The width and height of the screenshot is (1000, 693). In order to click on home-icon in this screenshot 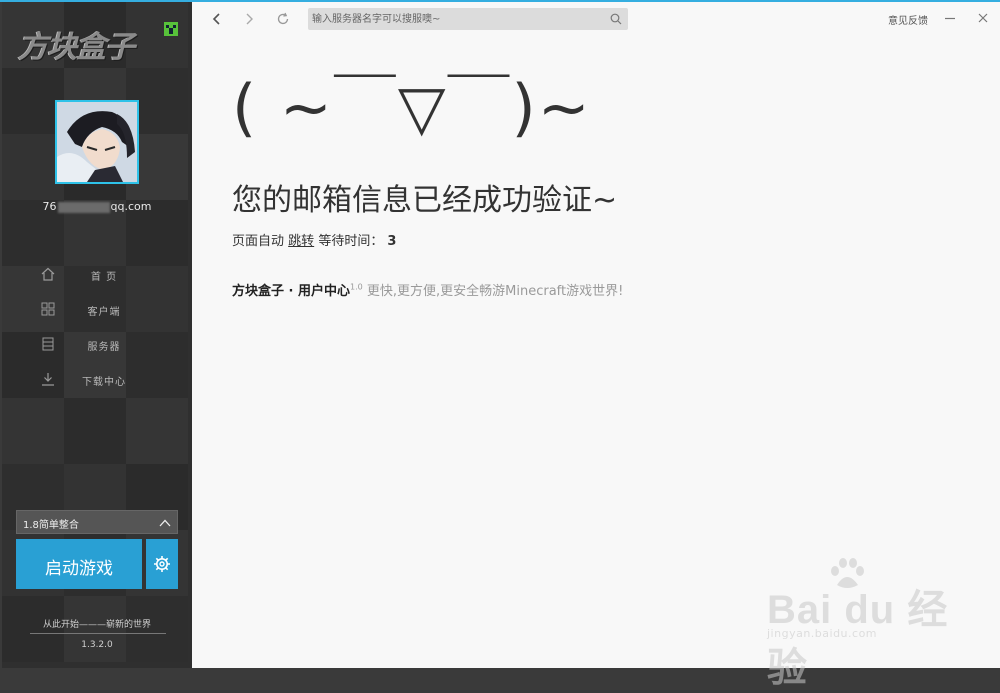, I will do `click(48, 274)`.